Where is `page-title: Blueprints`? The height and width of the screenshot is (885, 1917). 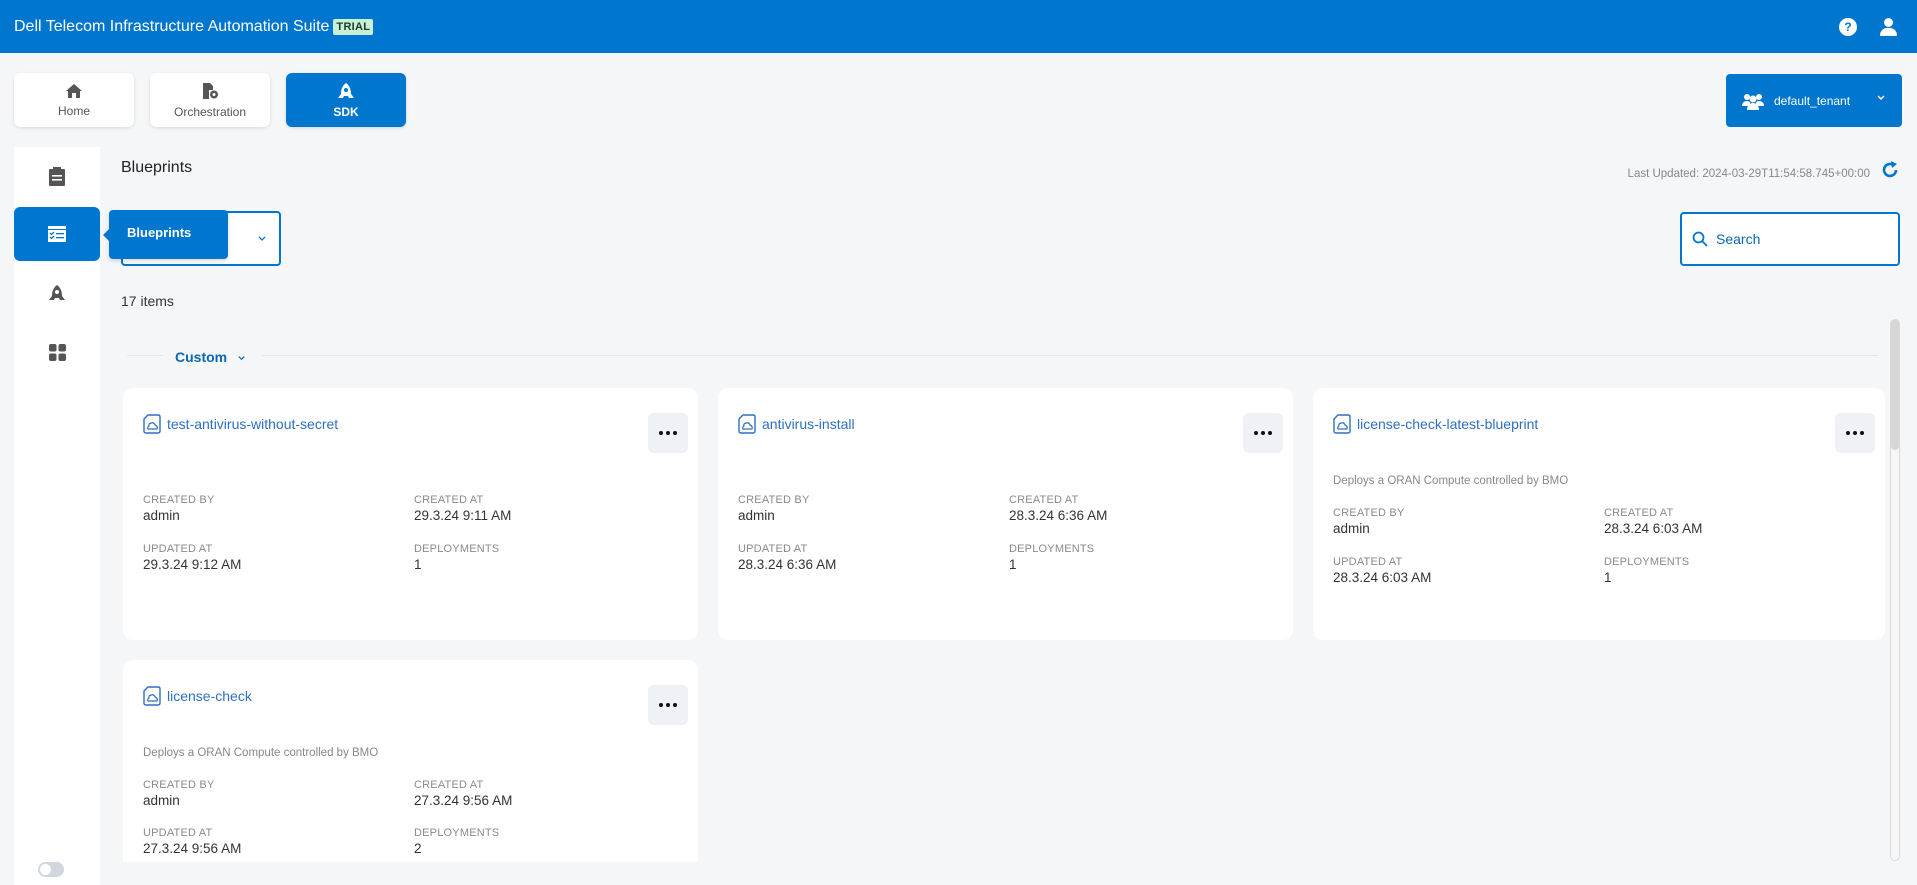
page-title: Blueprints is located at coordinates (157, 167).